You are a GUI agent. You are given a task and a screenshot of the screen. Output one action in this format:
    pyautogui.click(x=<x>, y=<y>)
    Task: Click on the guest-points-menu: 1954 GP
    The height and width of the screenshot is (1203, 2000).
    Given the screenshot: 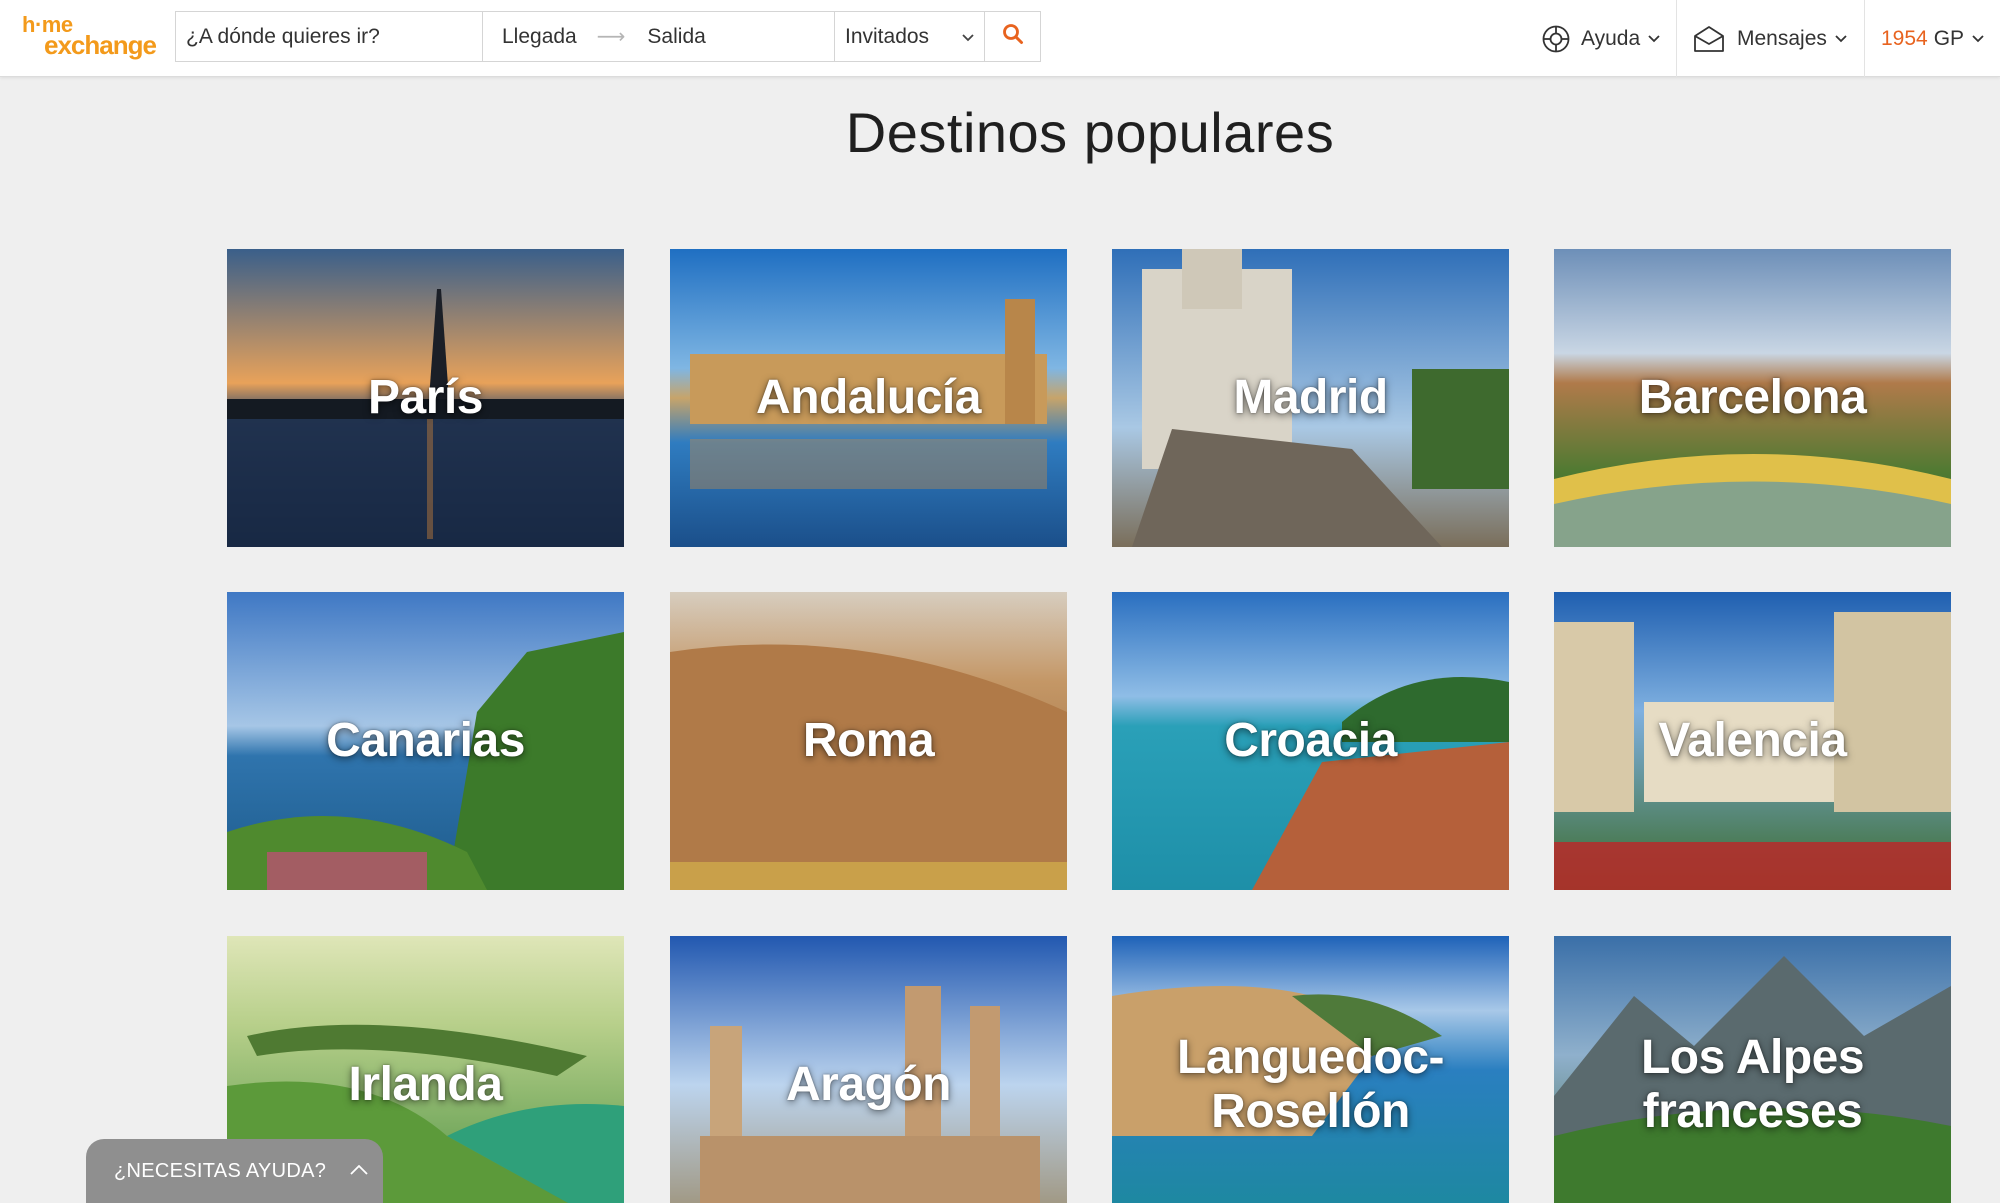 What is the action you would take?
    pyautogui.click(x=1932, y=38)
    